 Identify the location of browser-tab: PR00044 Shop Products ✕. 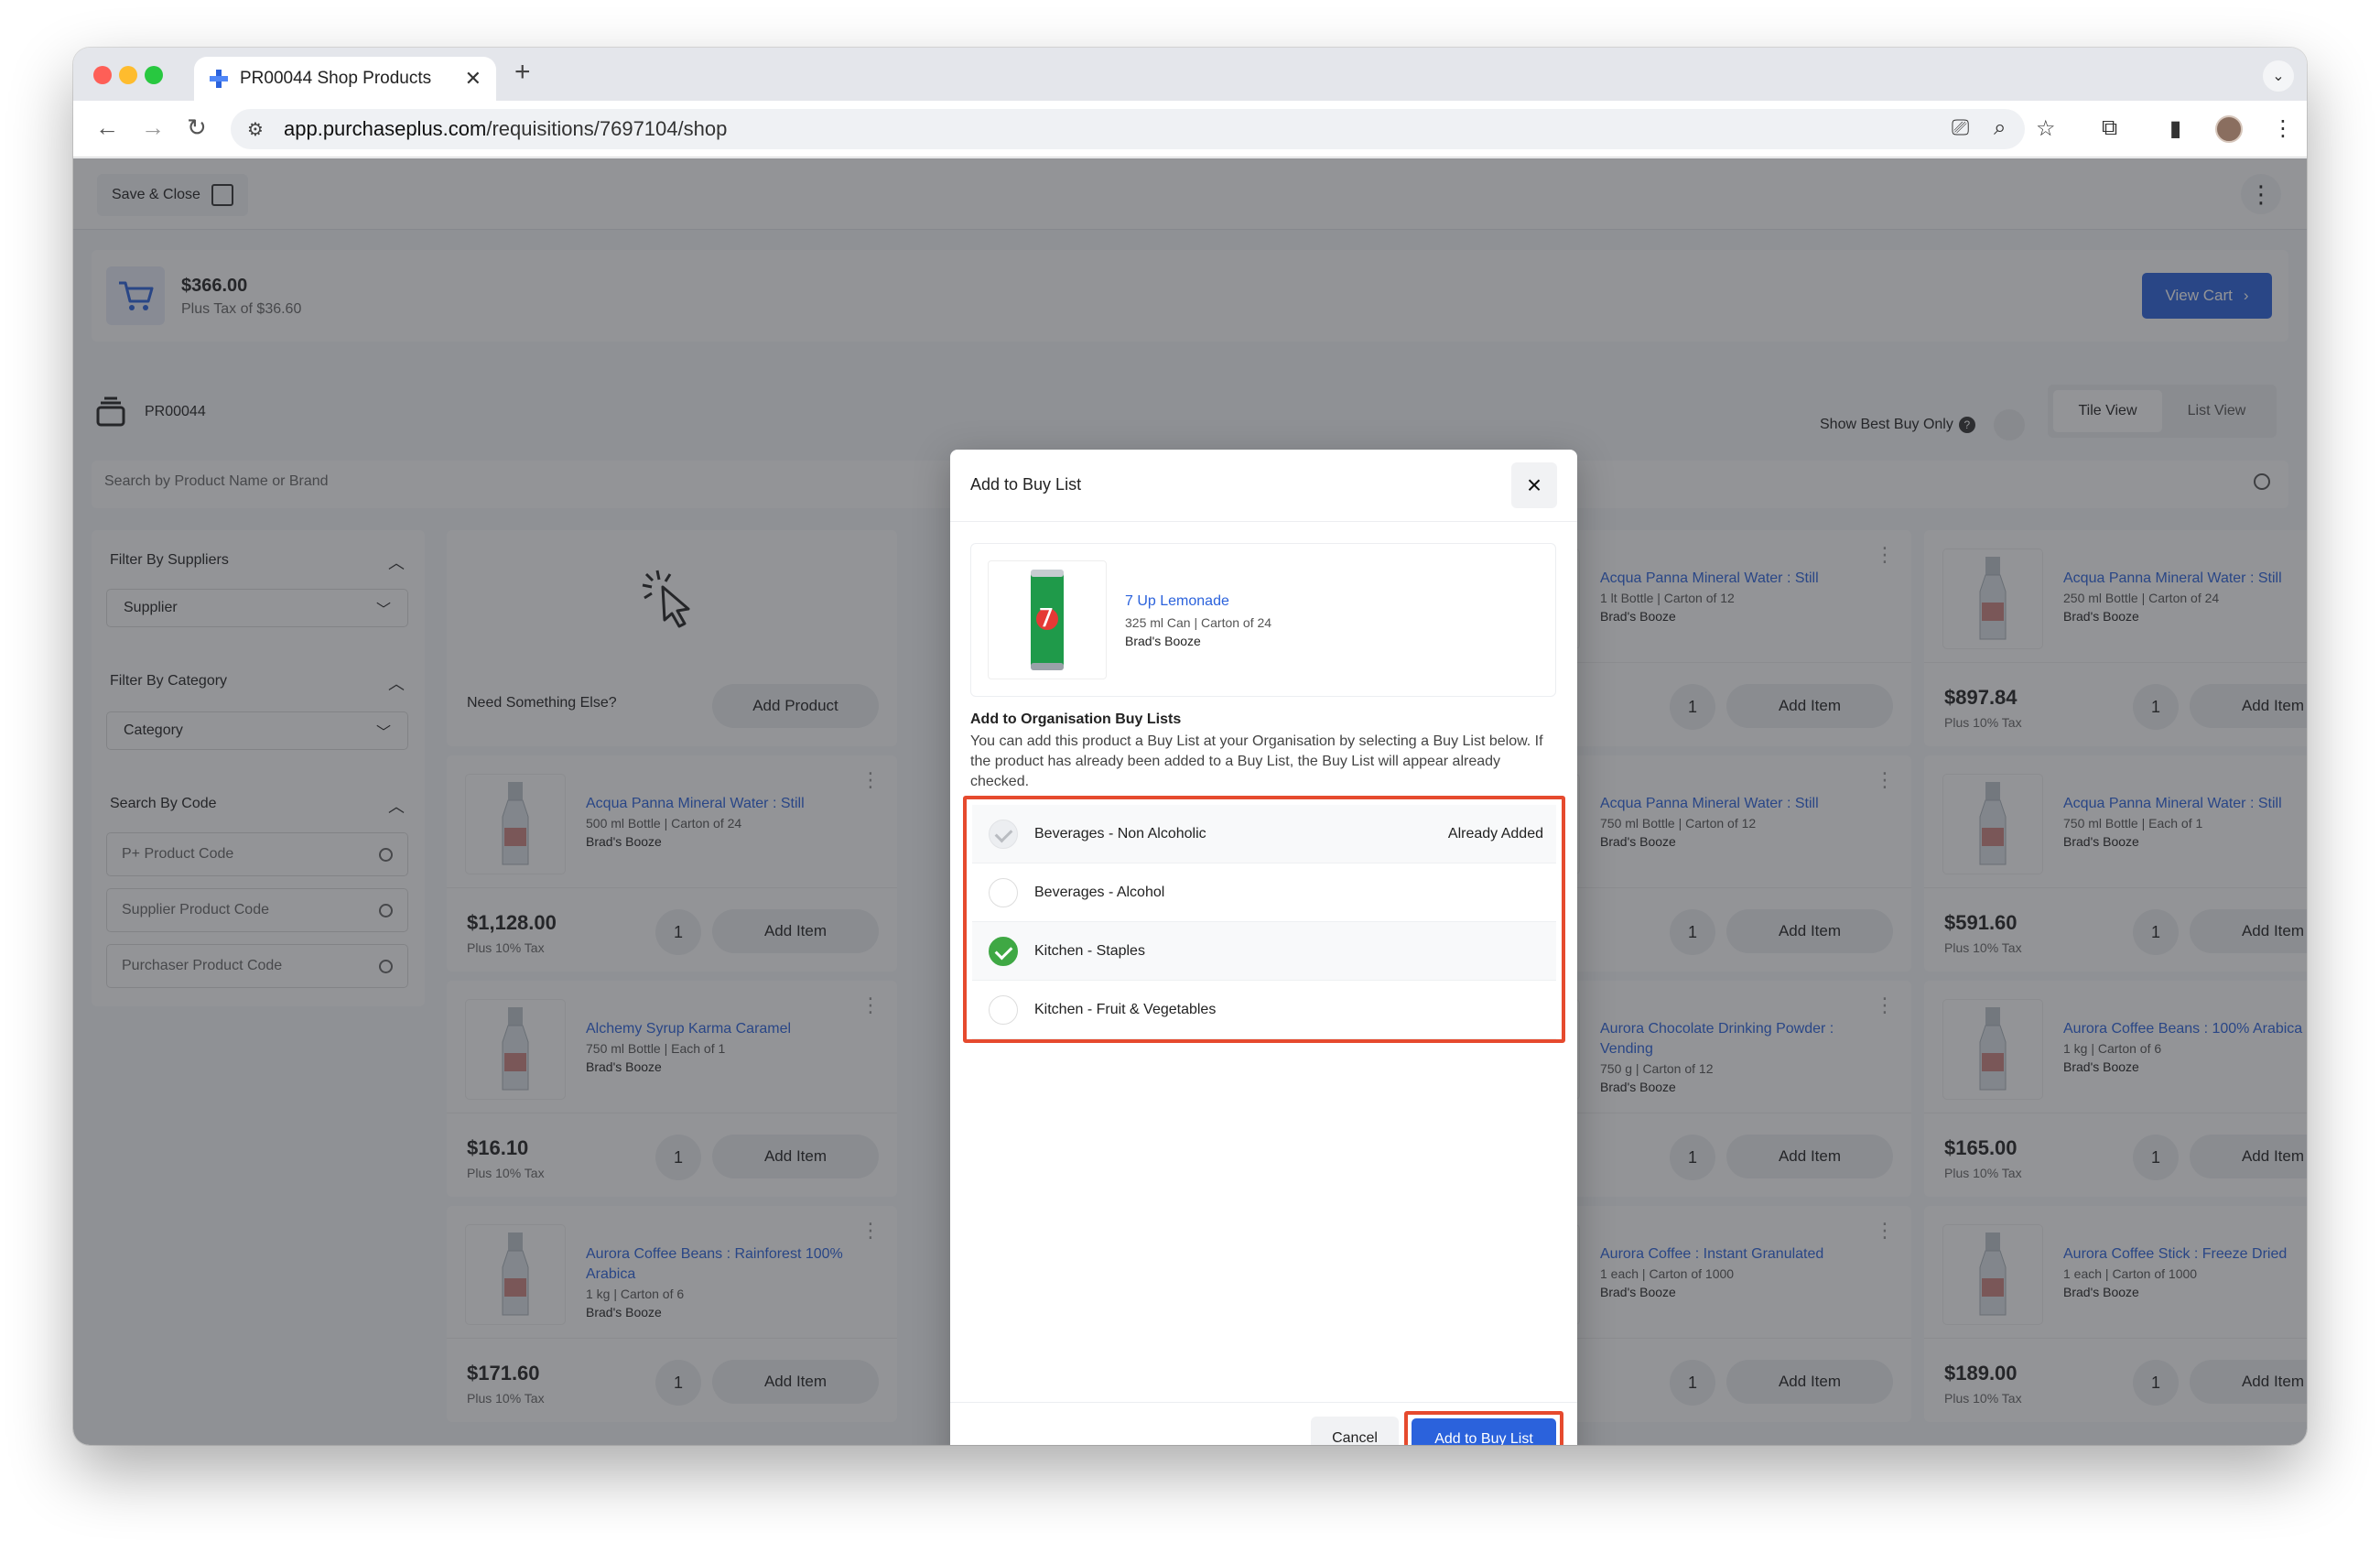
(345, 79).